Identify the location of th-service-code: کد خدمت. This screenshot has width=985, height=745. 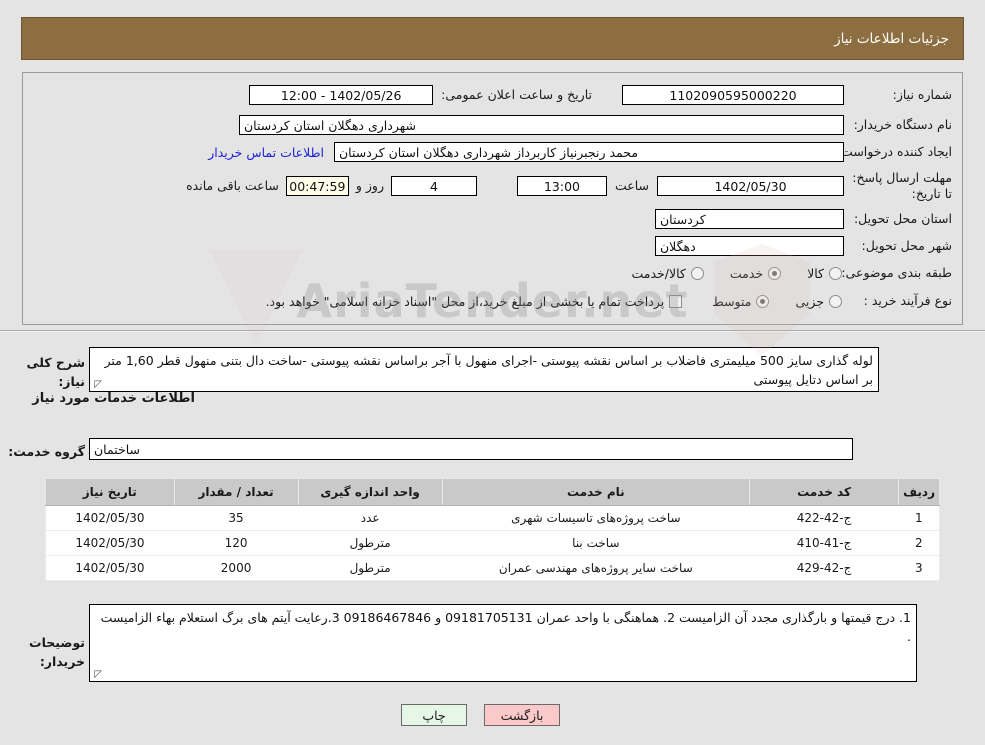
(824, 492).